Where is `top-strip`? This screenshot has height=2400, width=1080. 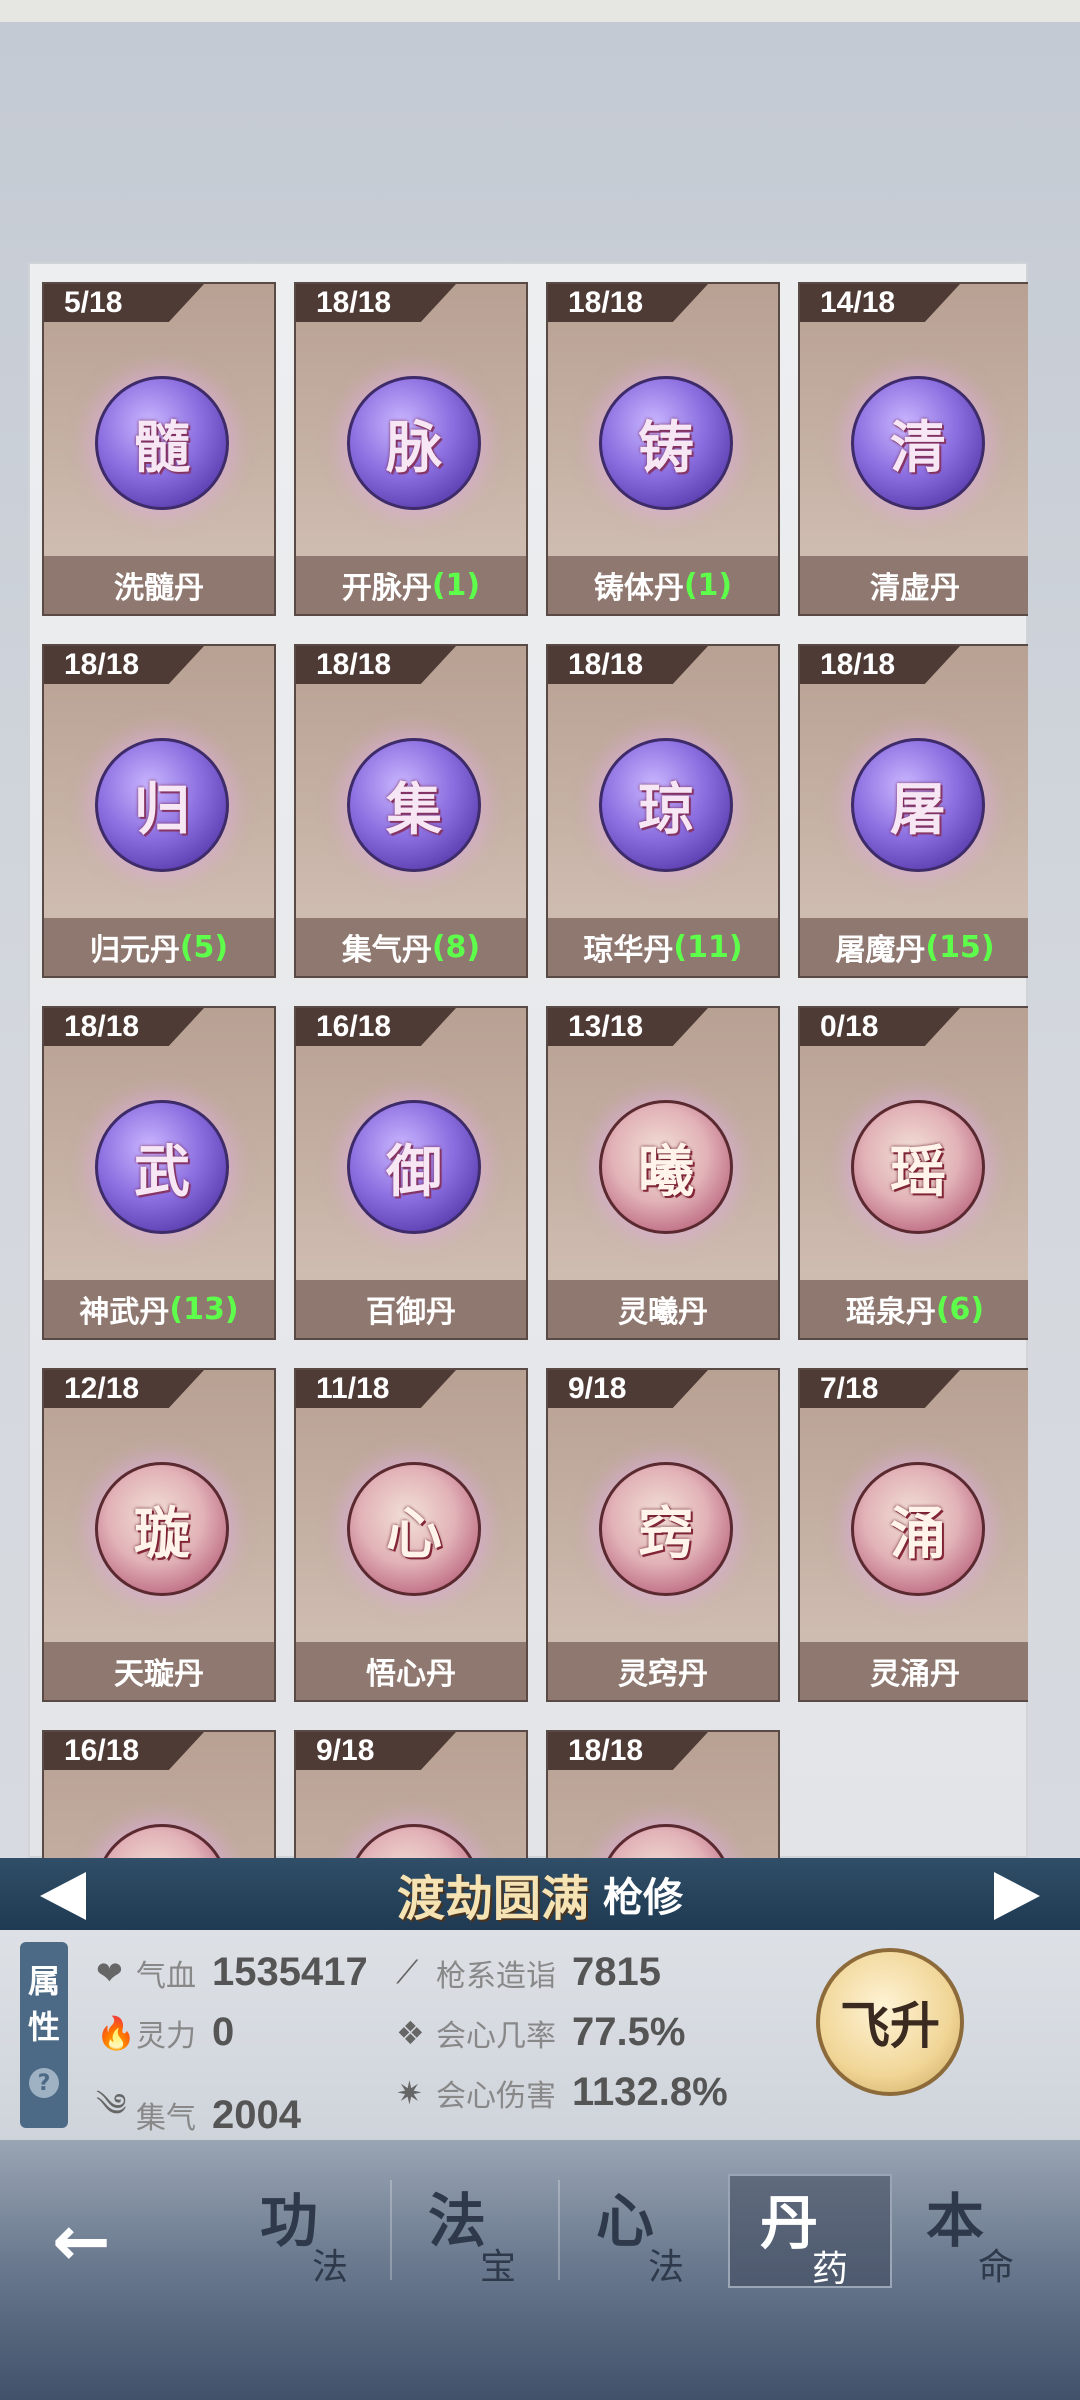 top-strip is located at coordinates (540, 11).